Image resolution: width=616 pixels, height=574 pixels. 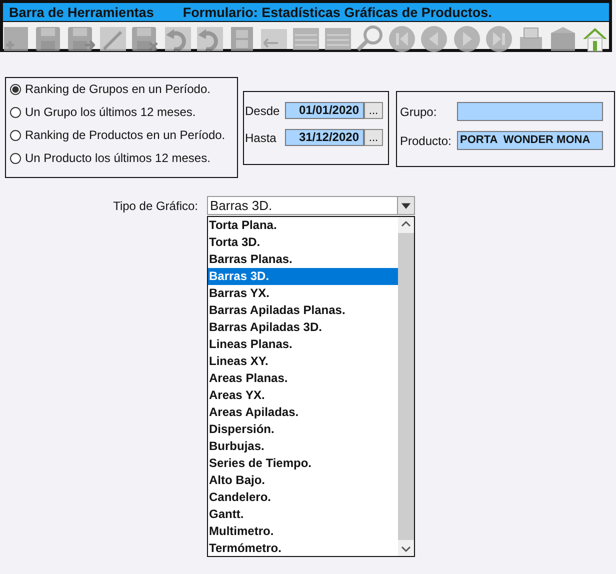 What do you see at coordinates (419, 111) in the screenshot?
I see `filter-label: Grupo:` at bounding box center [419, 111].